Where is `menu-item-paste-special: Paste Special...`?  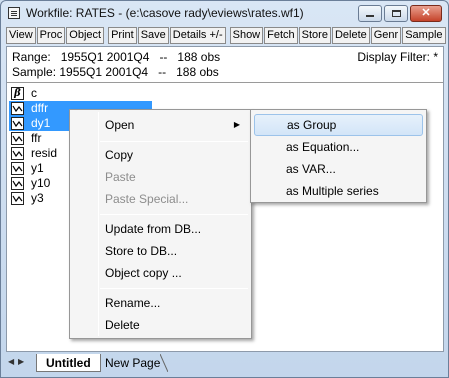 menu-item-paste-special: Paste Special... is located at coordinates (160, 199).